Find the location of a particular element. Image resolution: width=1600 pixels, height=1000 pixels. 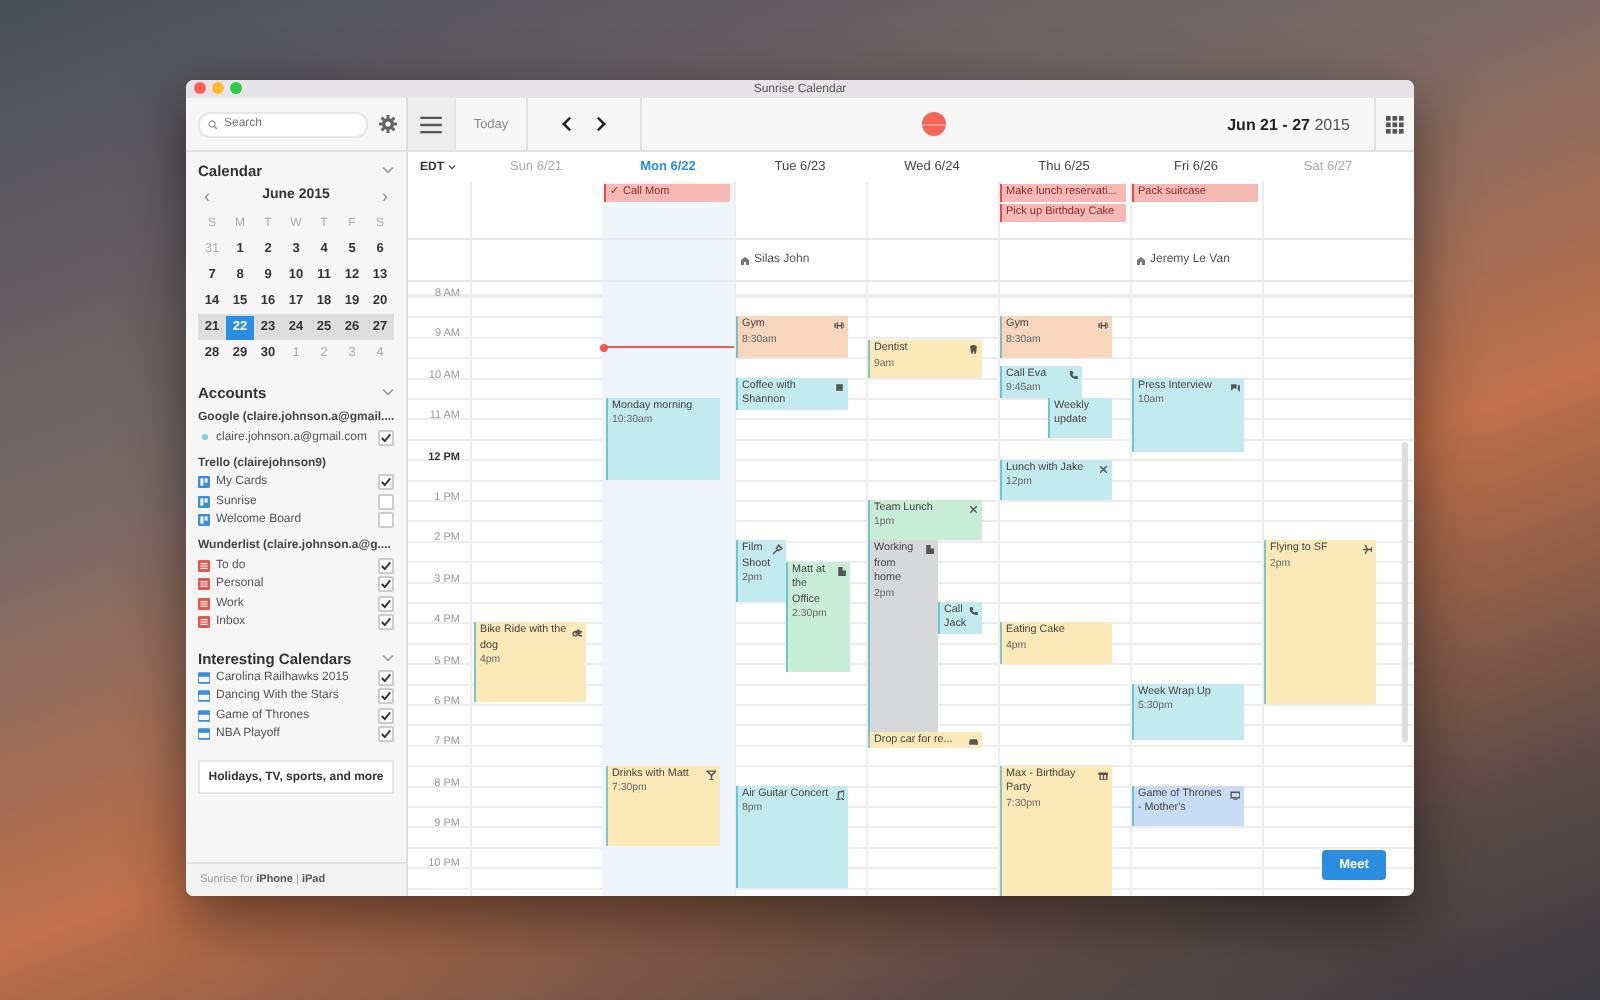

airplane-icon is located at coordinates (1366, 550).